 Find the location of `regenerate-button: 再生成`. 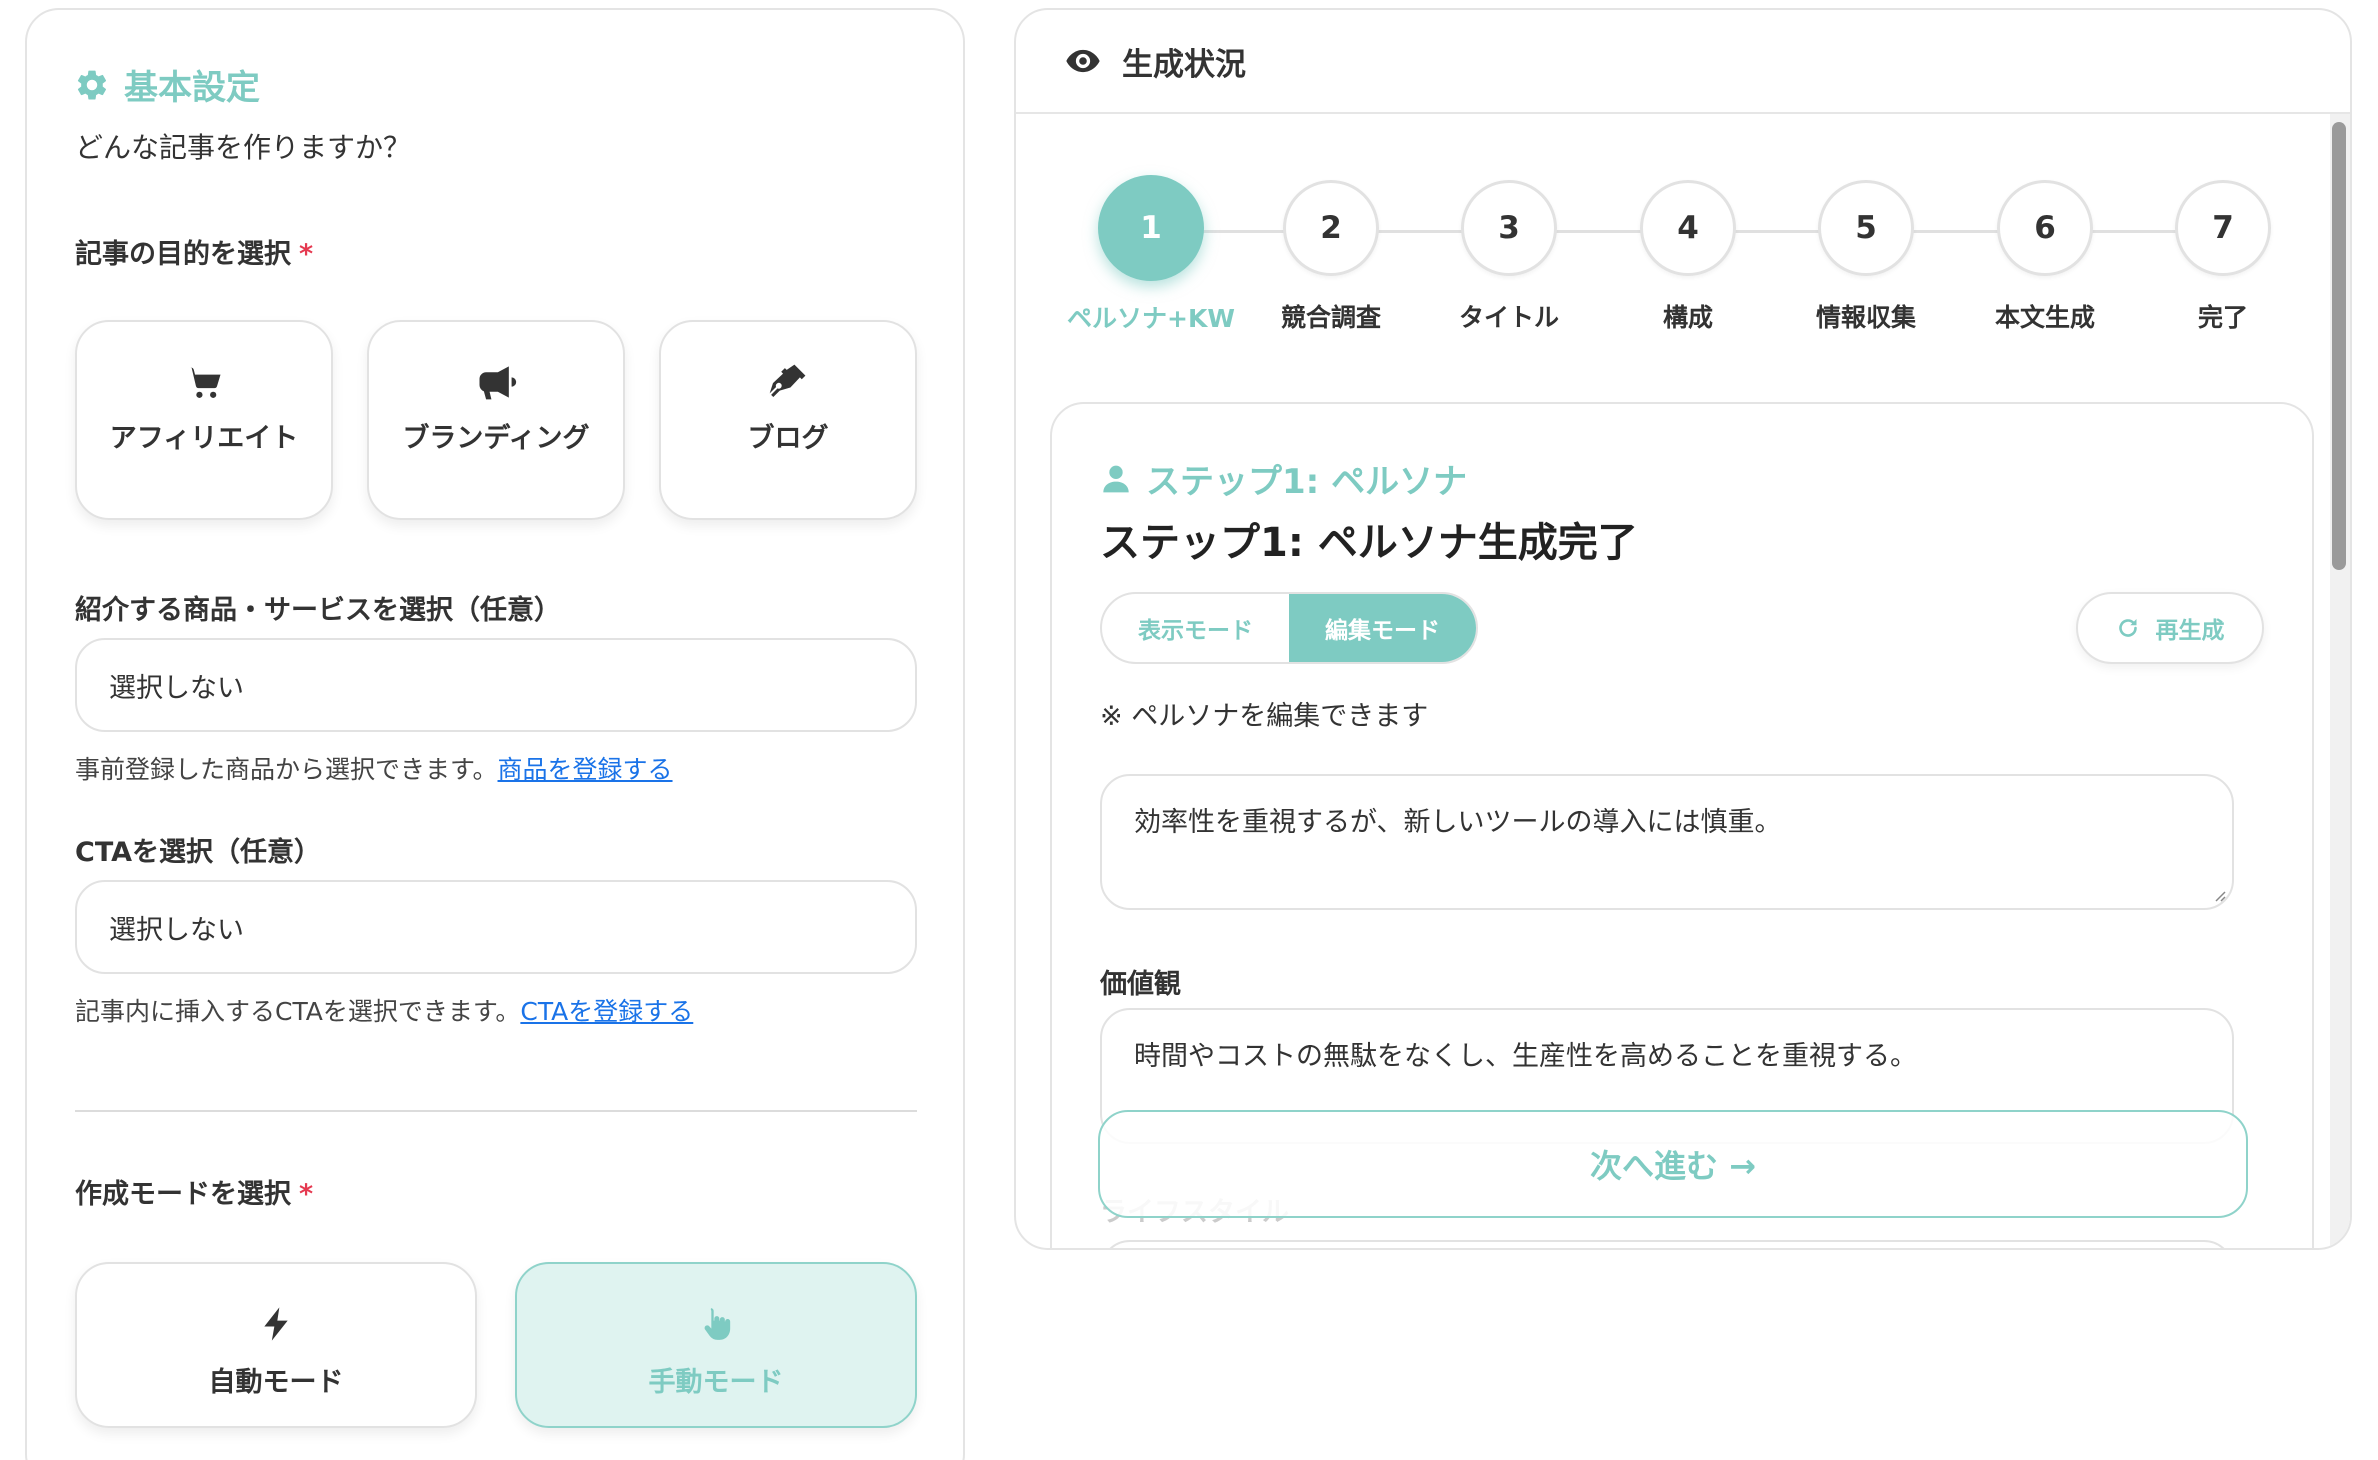

regenerate-button: 再生成 is located at coordinates (2170, 628).